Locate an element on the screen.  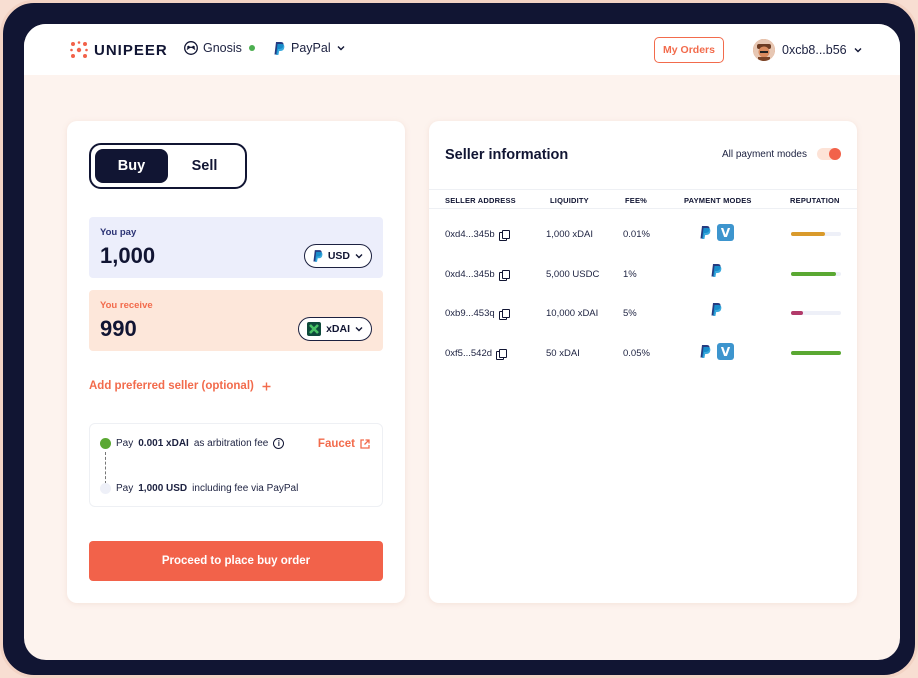
you-pay-label: You pay is located at coordinates (118, 232).